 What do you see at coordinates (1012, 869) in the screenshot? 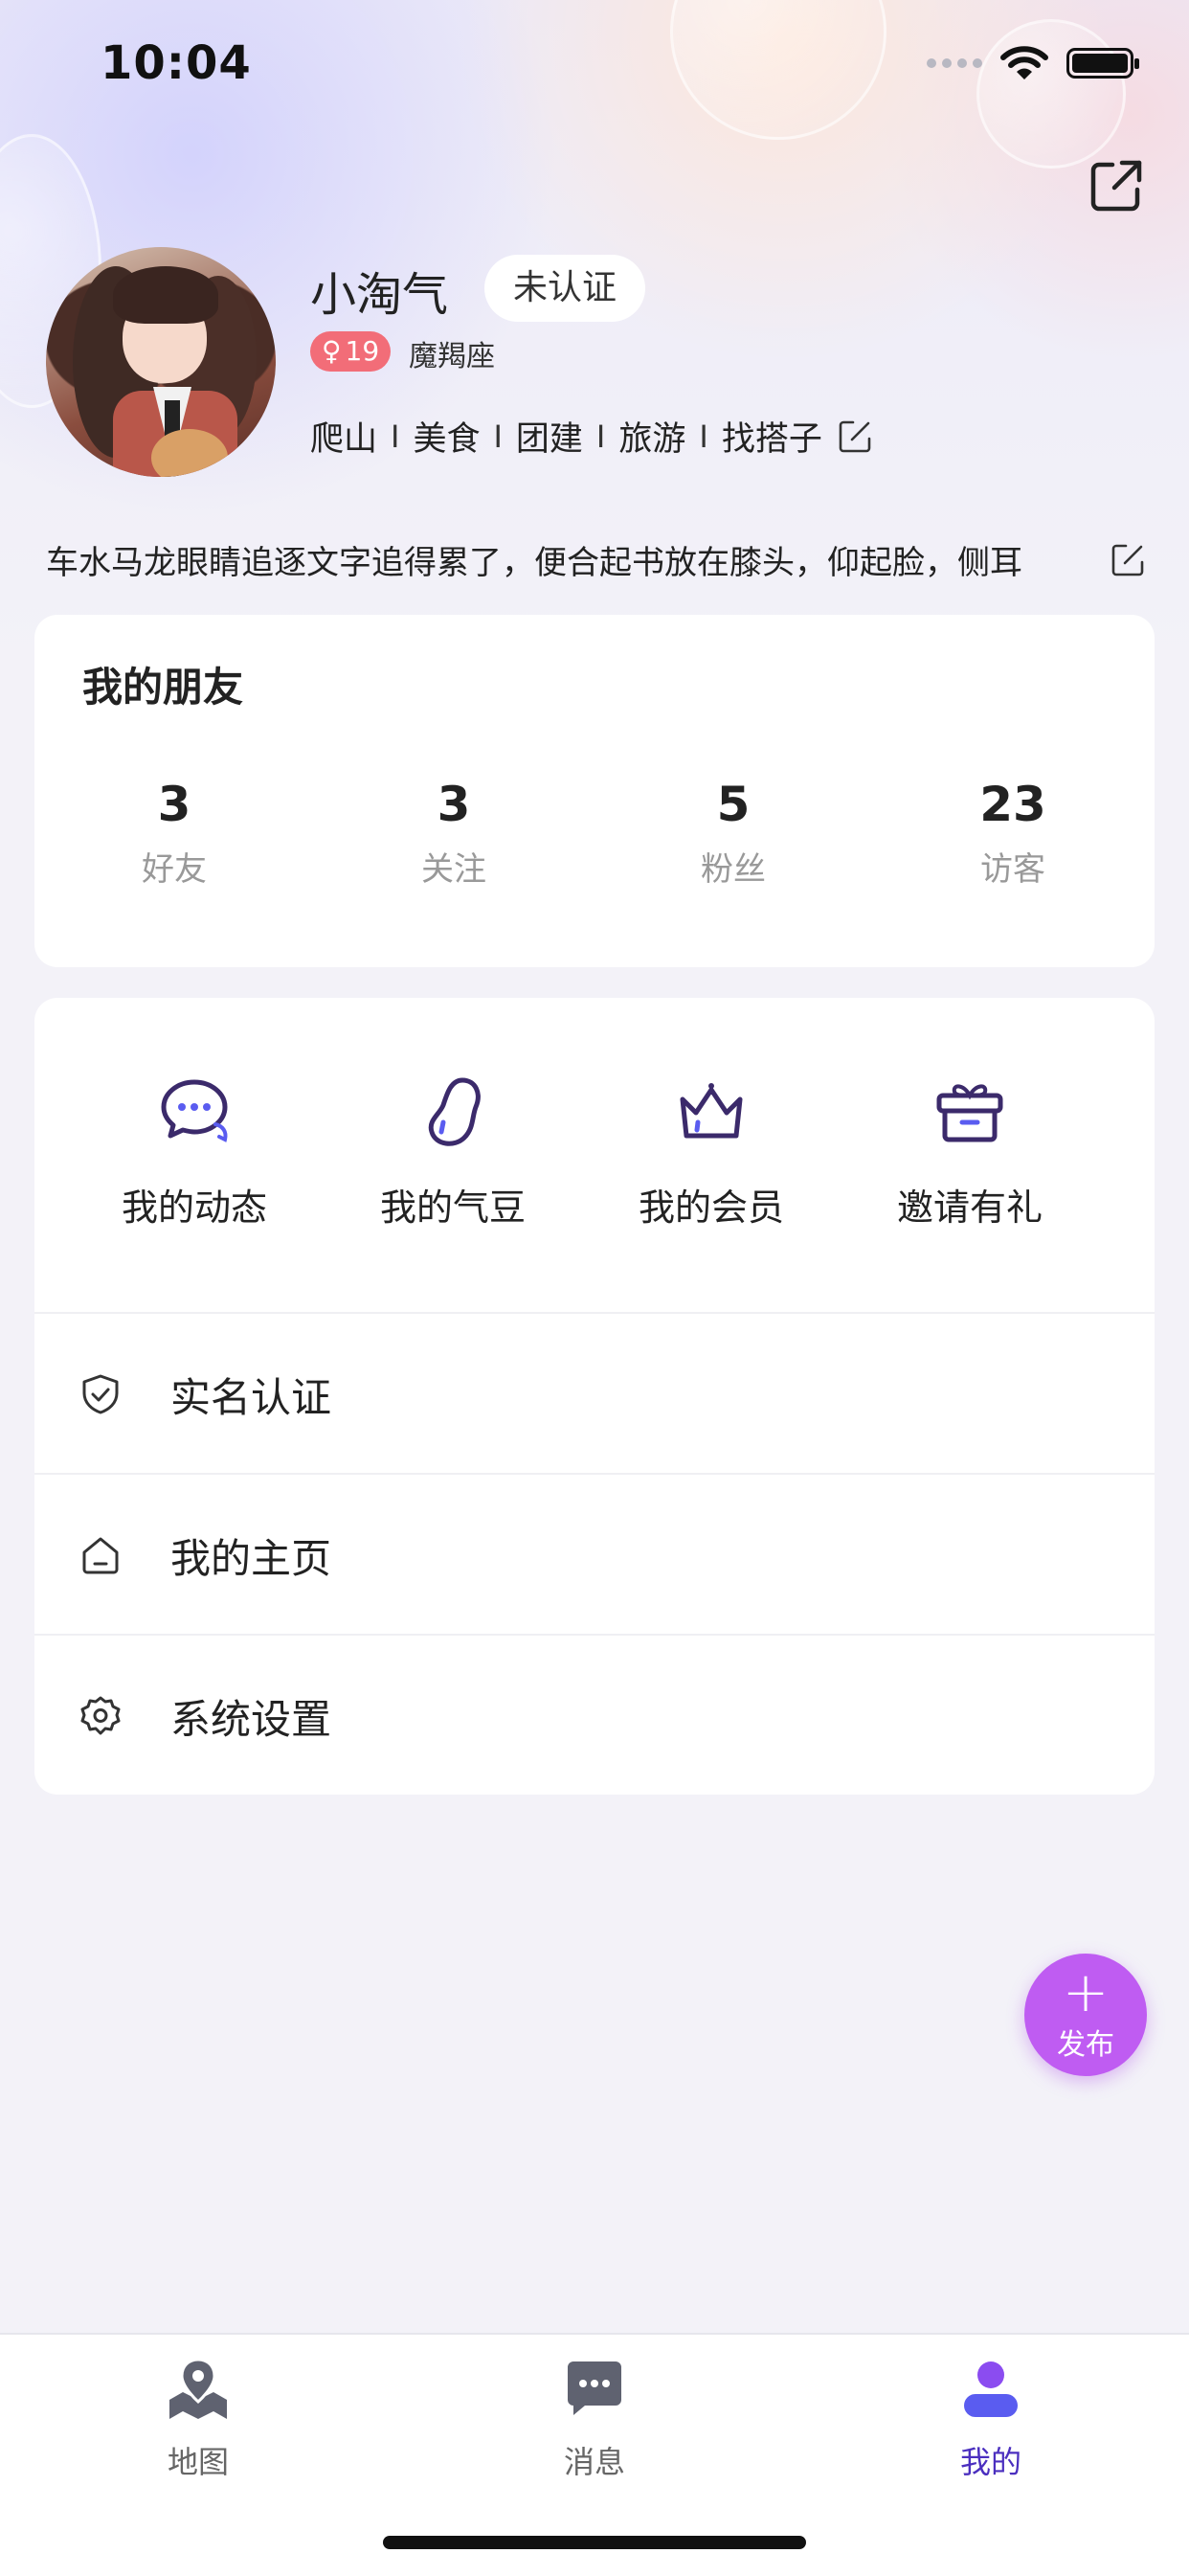
I see `stat-label: 访客` at bounding box center [1012, 869].